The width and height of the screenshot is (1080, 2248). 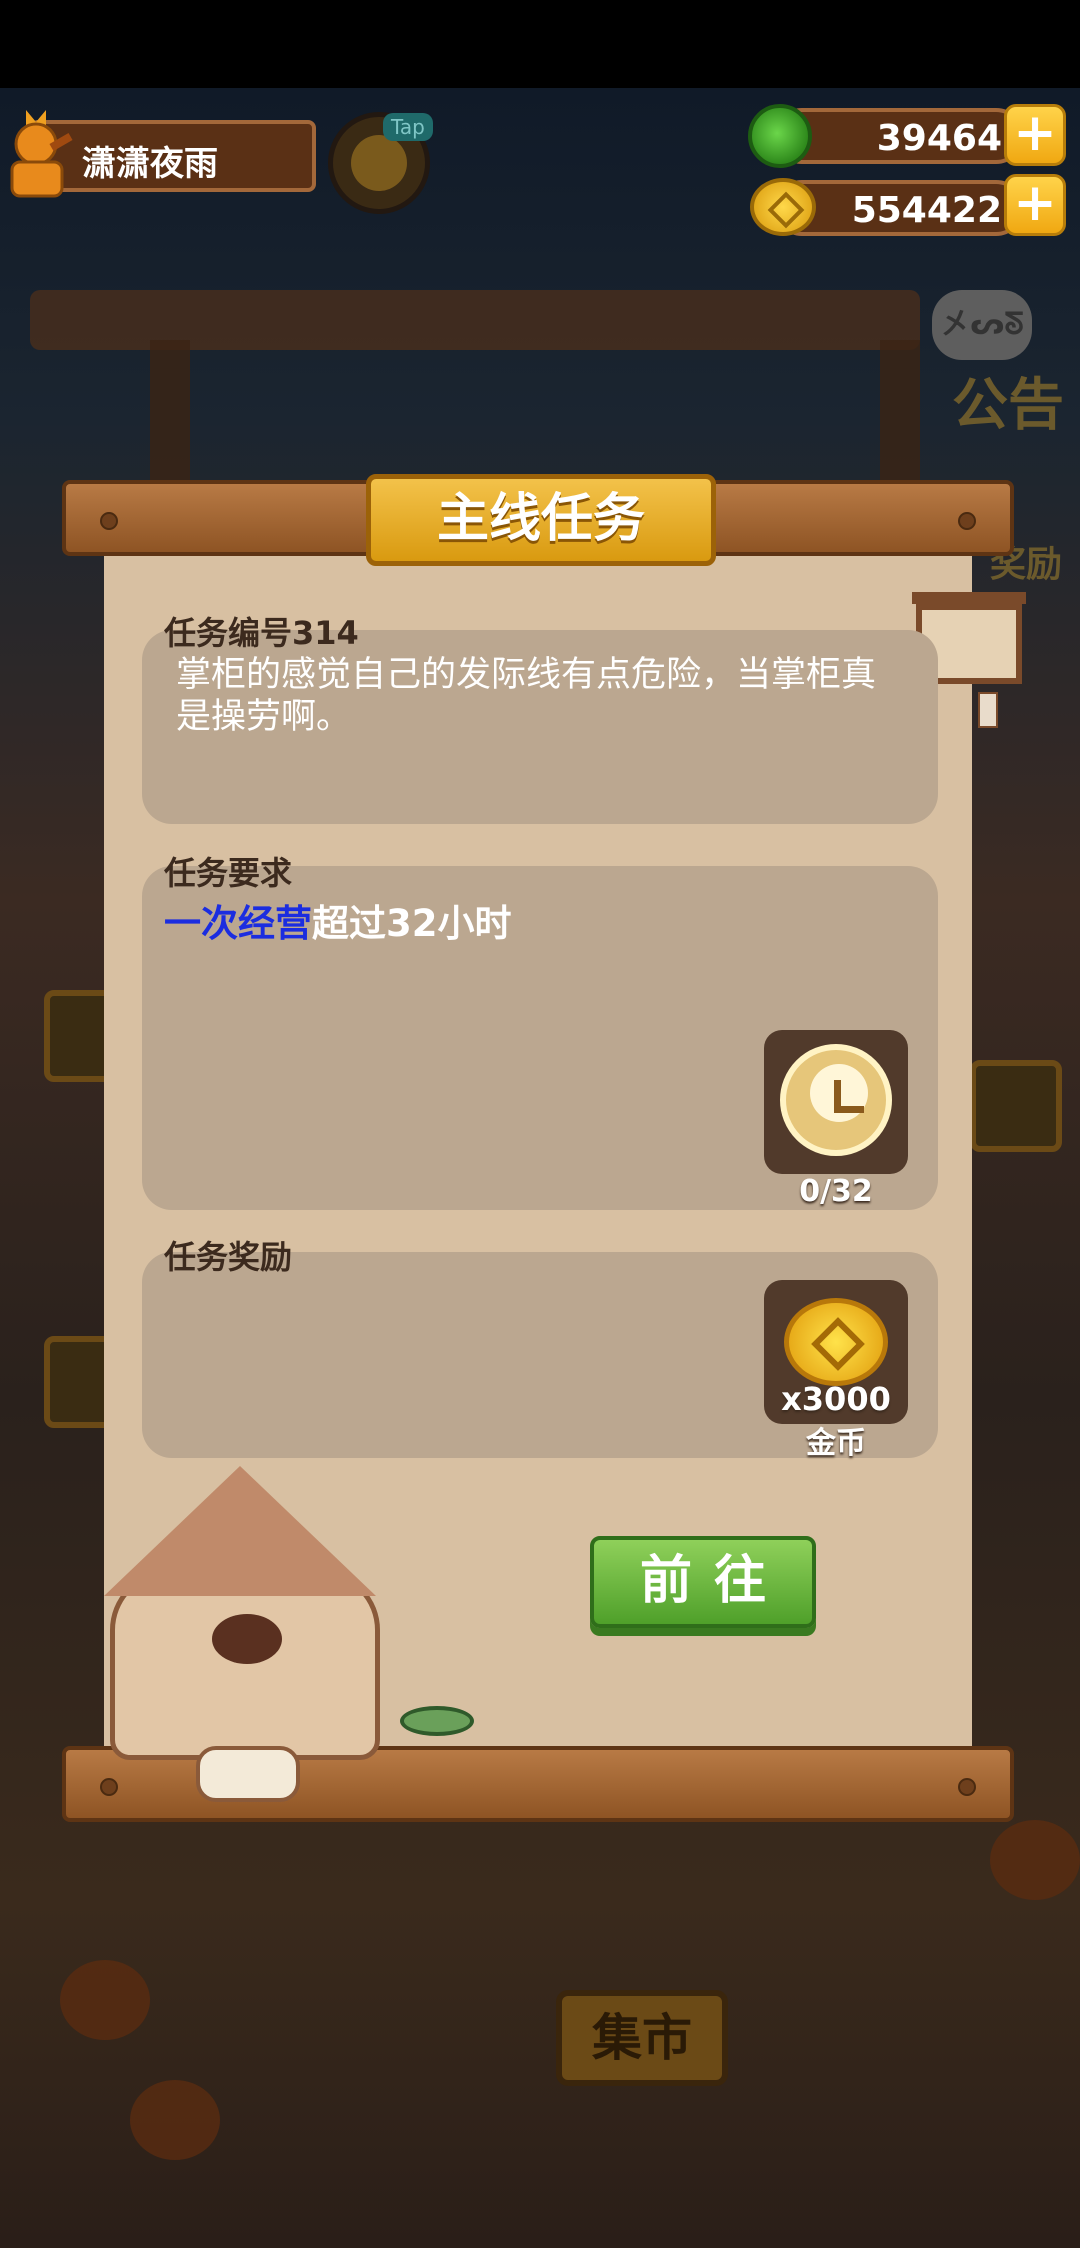 What do you see at coordinates (228, 873) in the screenshot?
I see `requirement-label: 任务要求` at bounding box center [228, 873].